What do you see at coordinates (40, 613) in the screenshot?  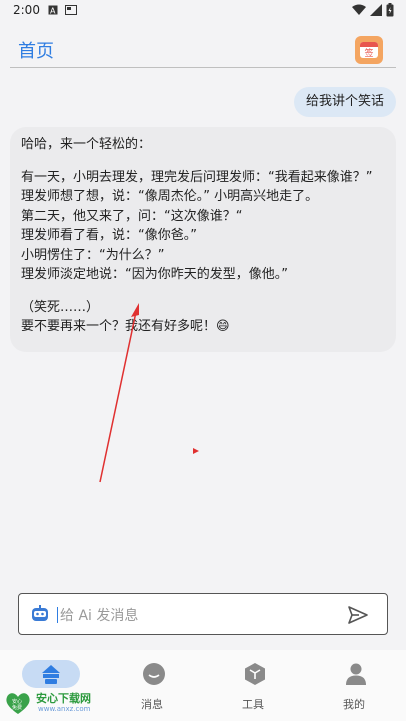 I see `ai-robot-icon` at bounding box center [40, 613].